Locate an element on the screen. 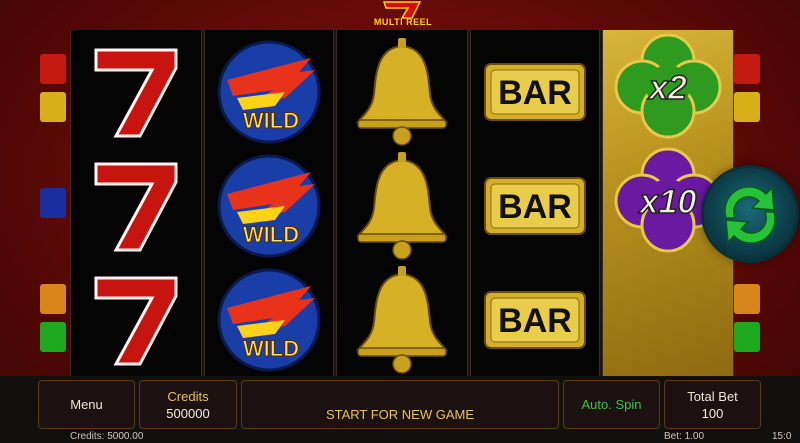 Image resolution: width=800 pixels, height=443 pixels. credits-label: Credits is located at coordinates (188, 396).